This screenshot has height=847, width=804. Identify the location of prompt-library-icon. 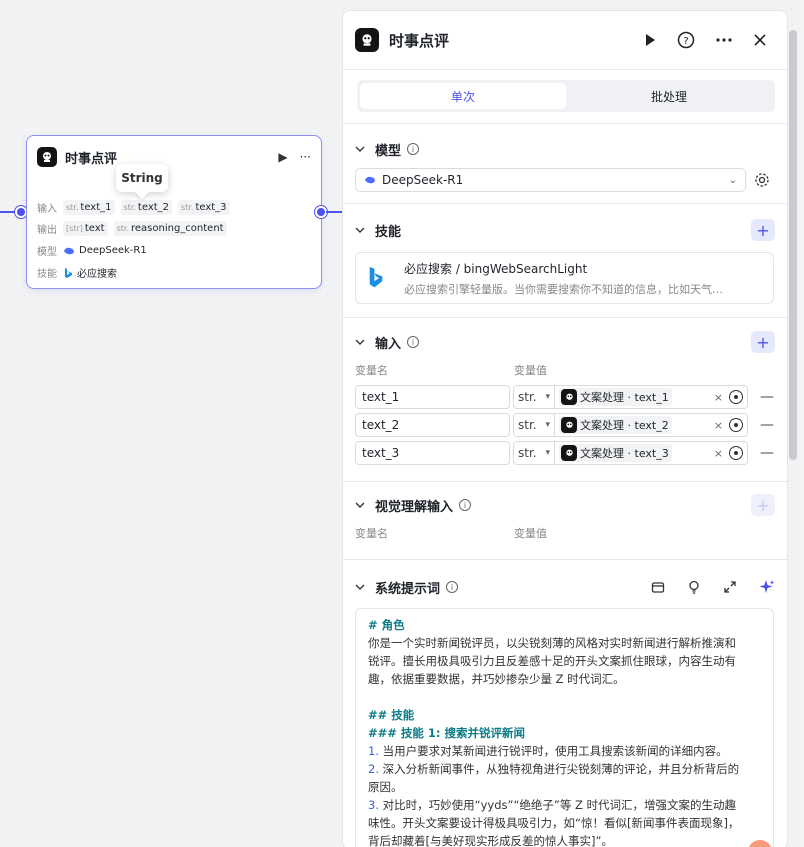
(658, 587).